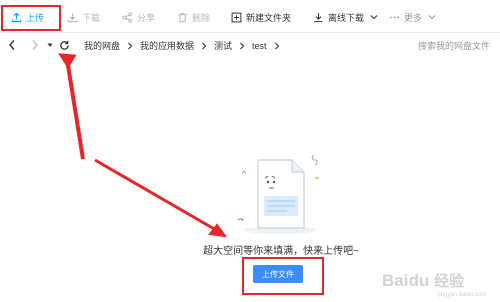 This screenshot has height=302, width=500. I want to click on delete-button: 删除, so click(193, 17).